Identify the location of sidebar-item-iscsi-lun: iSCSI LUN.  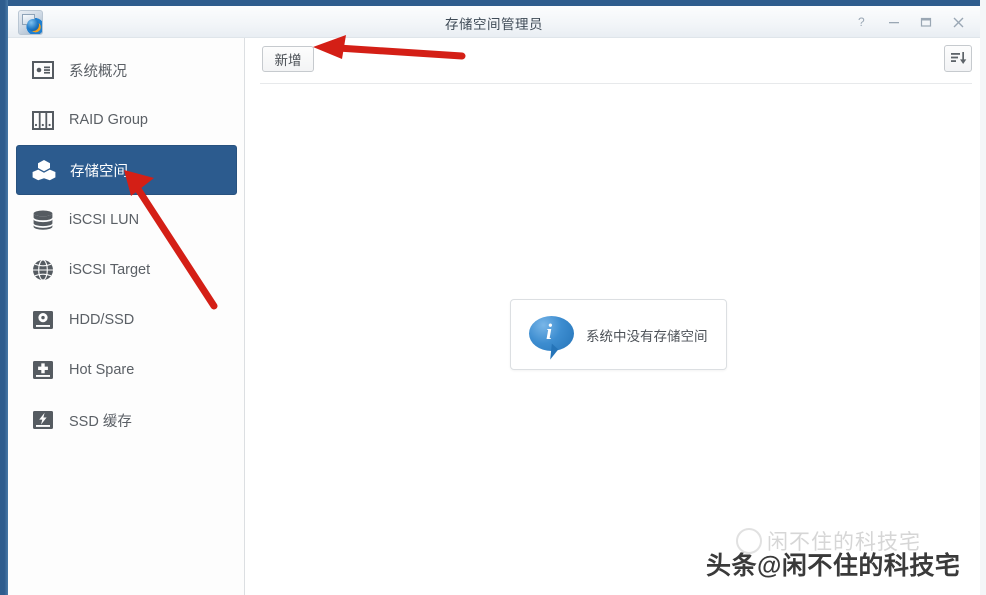
(126, 220).